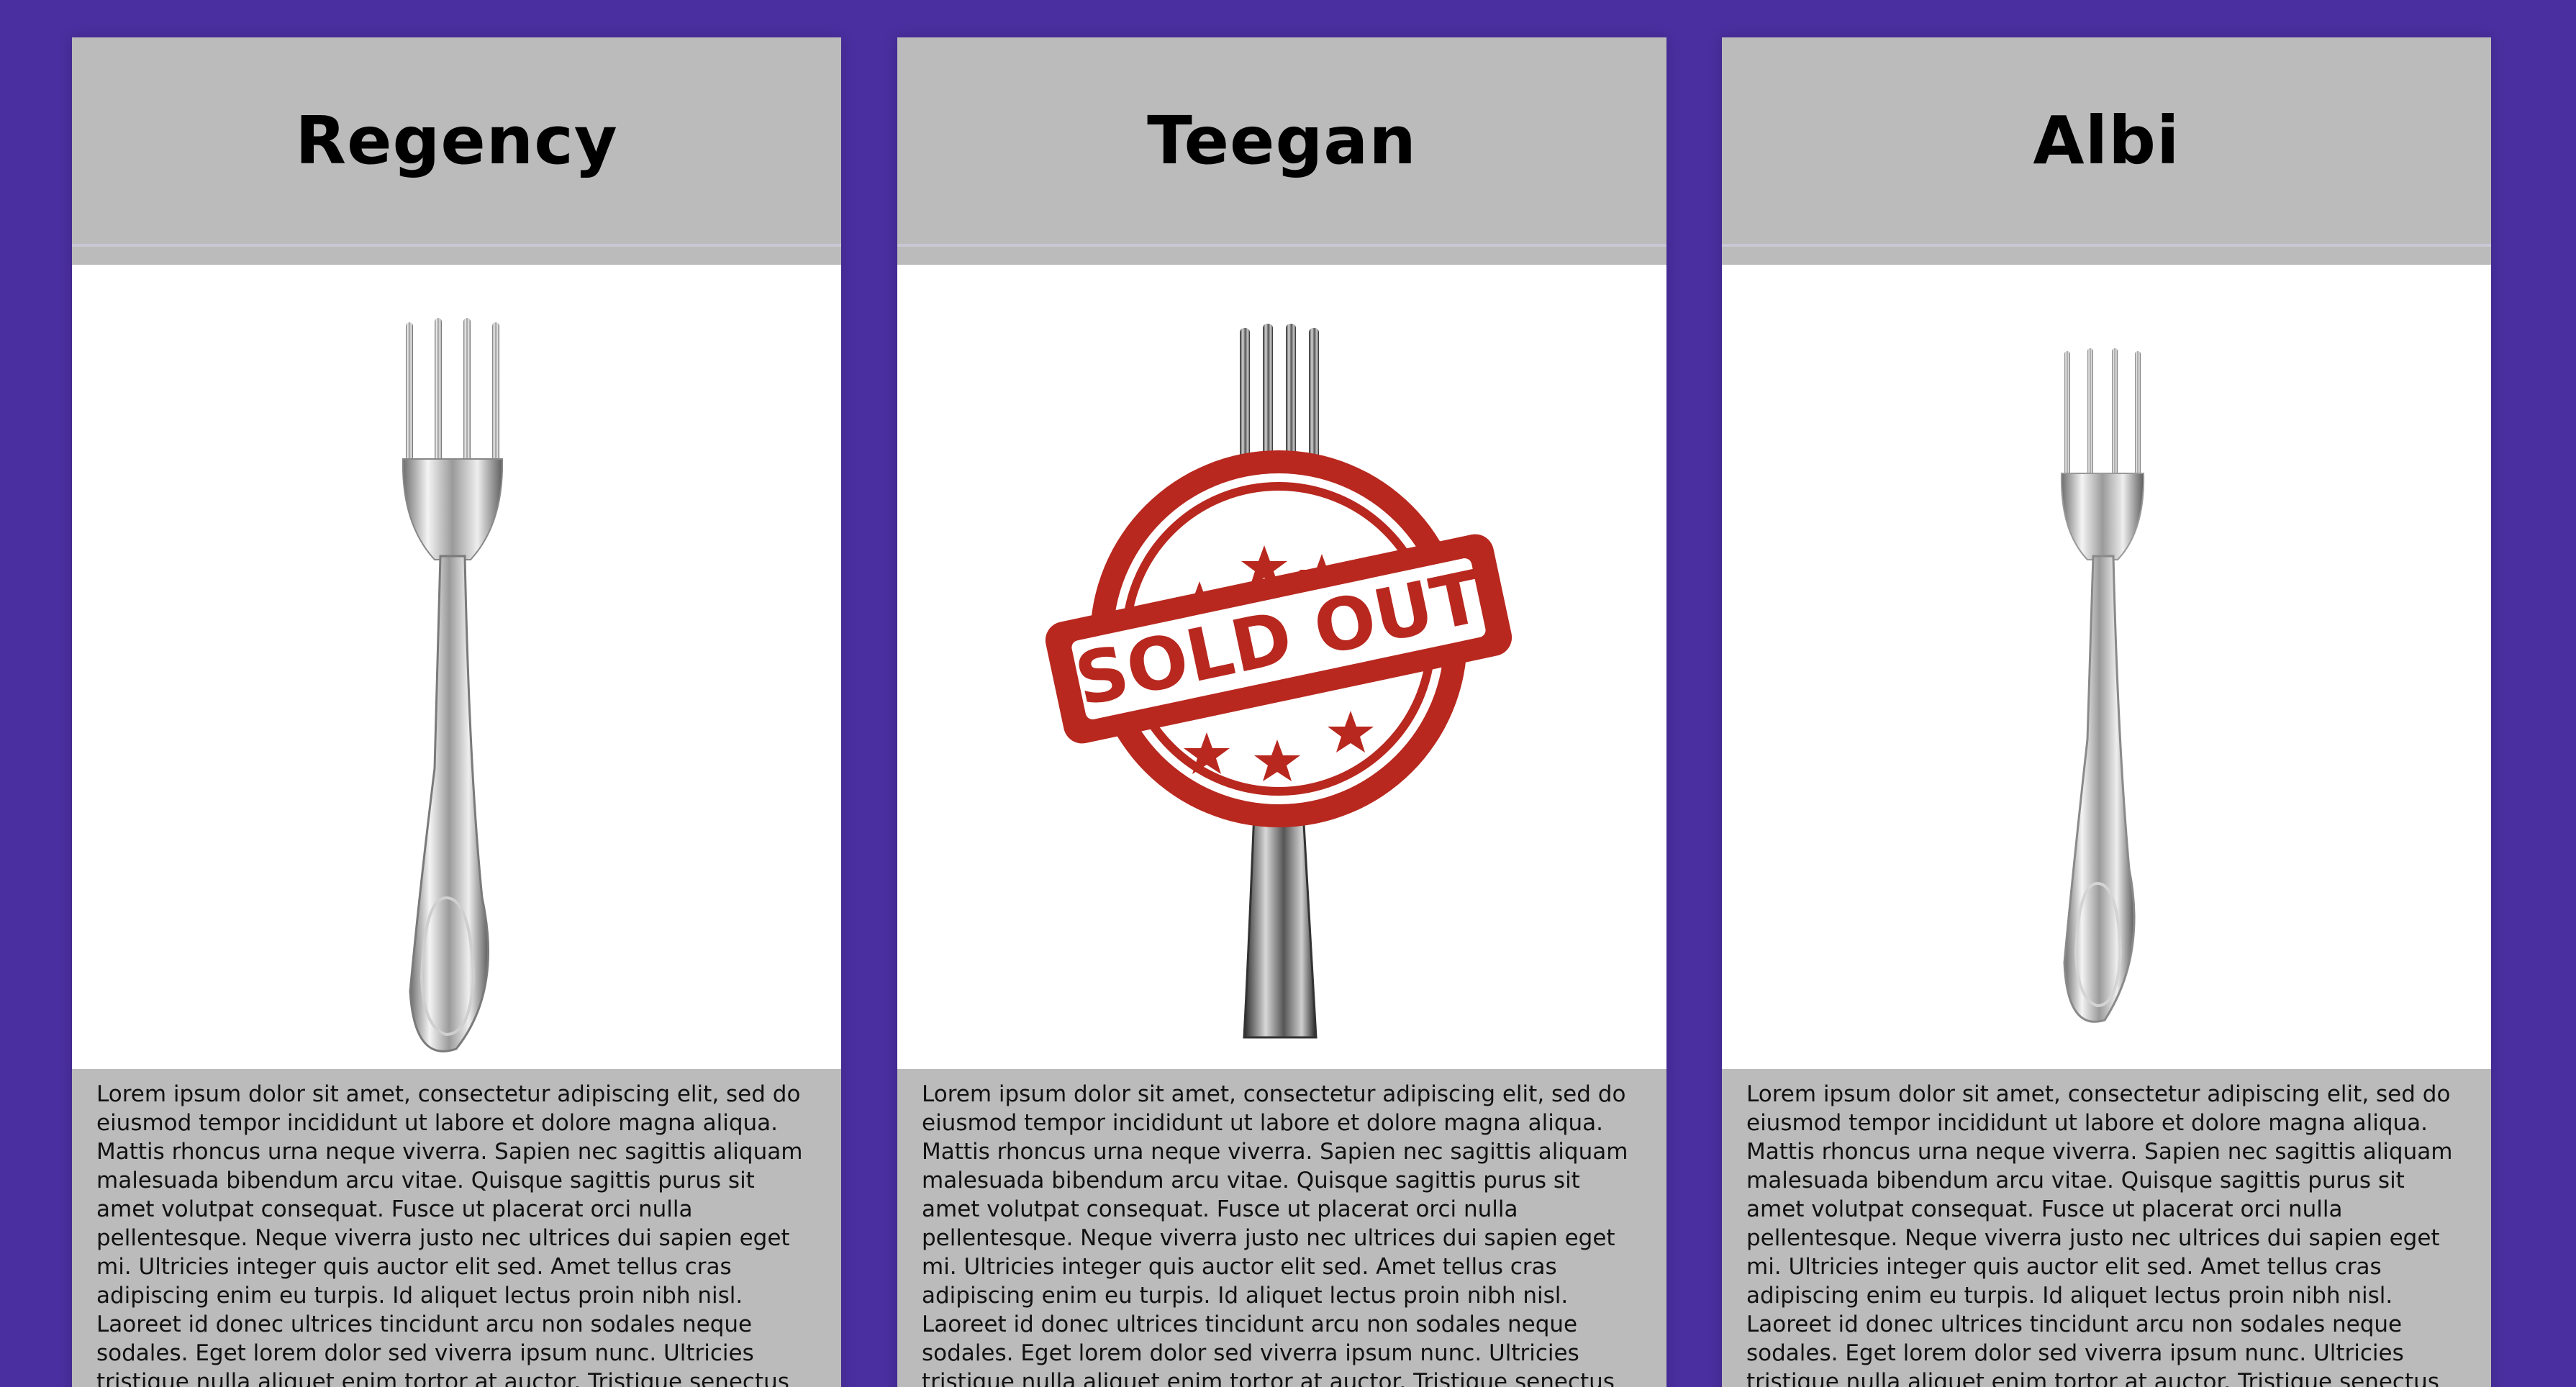 The width and height of the screenshot is (2576, 1387). I want to click on product-title: Albi, so click(2106, 140).